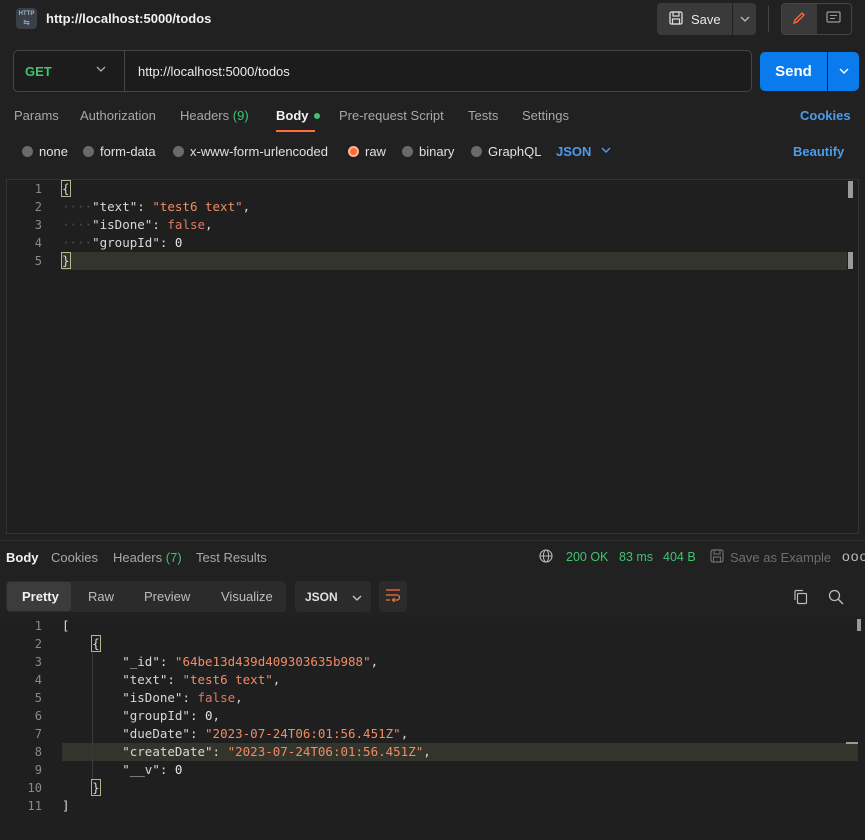  What do you see at coordinates (679, 557) in the screenshot?
I see `response-size: 404 B` at bounding box center [679, 557].